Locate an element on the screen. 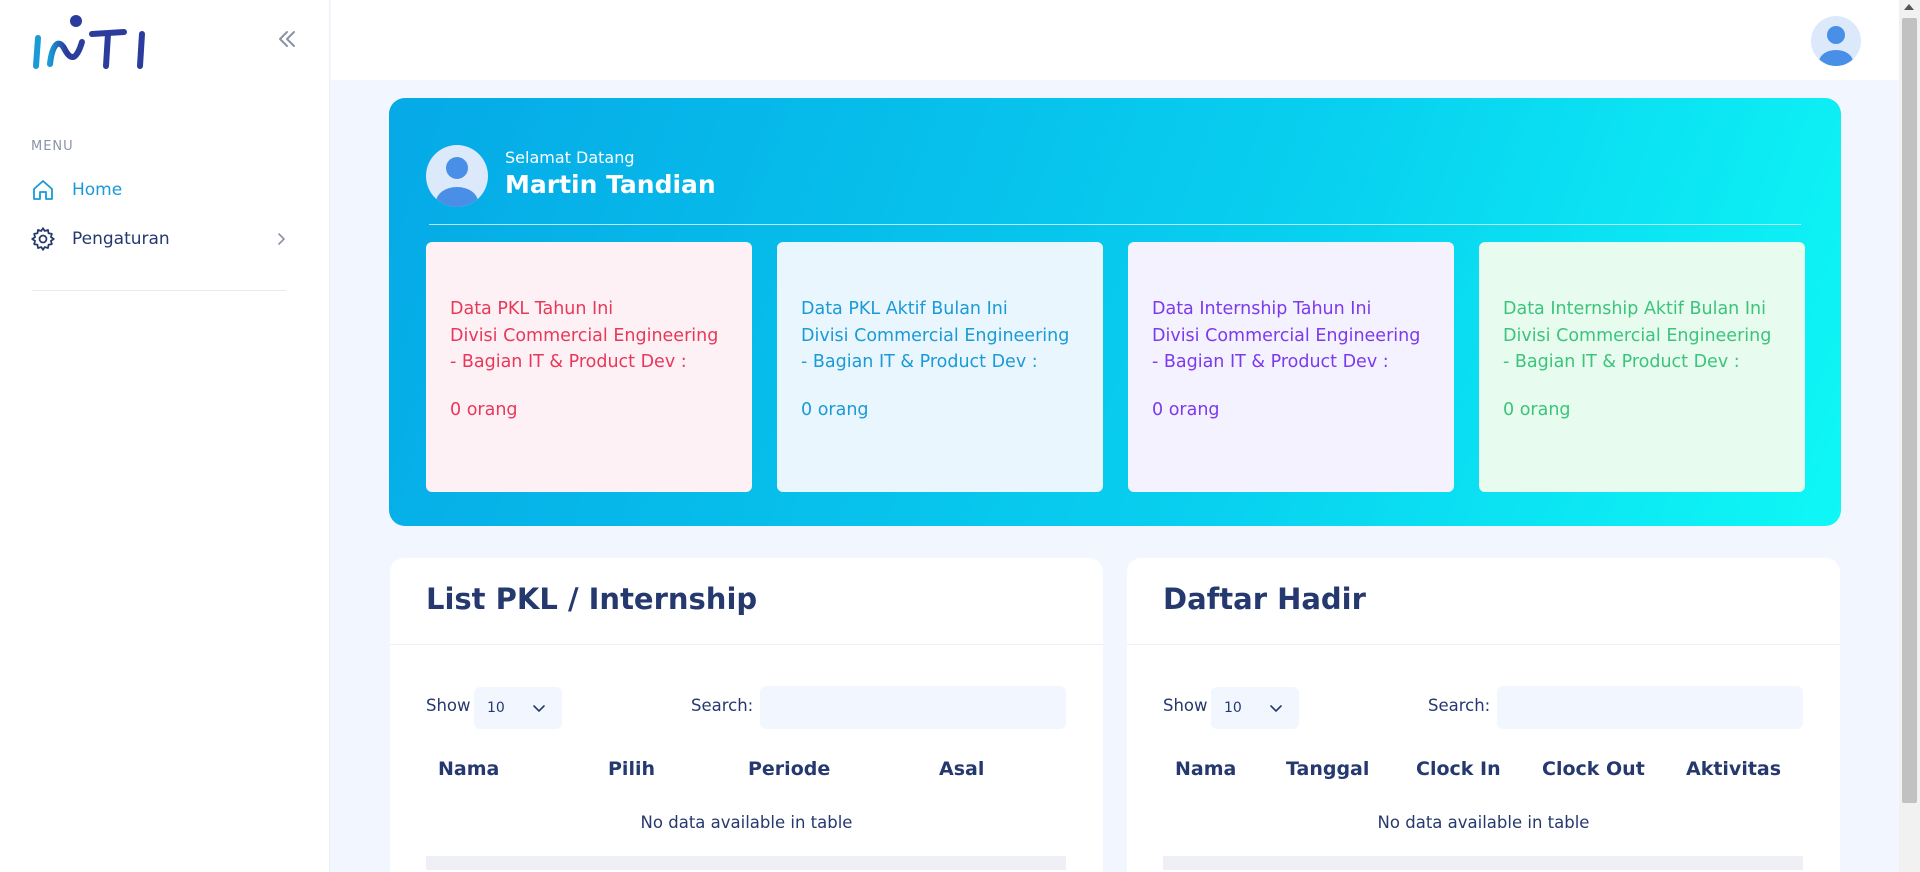 The height and width of the screenshot is (872, 1920). column-header: Pilih is located at coordinates (631, 769).